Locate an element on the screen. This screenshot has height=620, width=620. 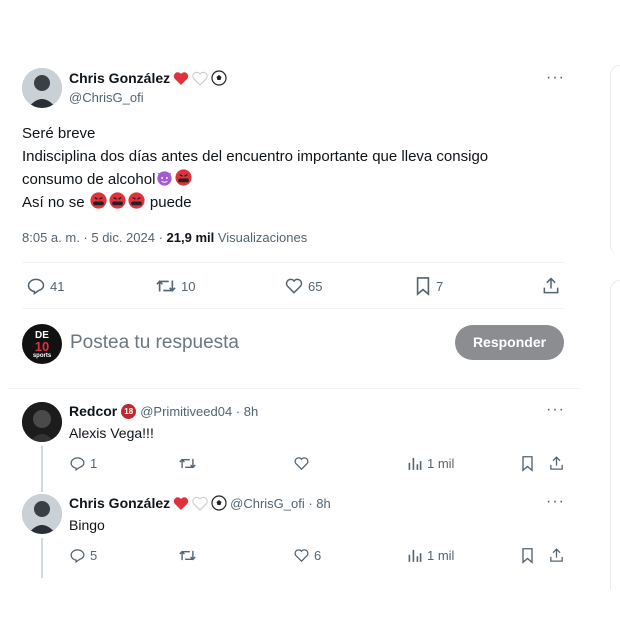
reply-handle: @Primitiveed04 · 8h is located at coordinates (199, 411).